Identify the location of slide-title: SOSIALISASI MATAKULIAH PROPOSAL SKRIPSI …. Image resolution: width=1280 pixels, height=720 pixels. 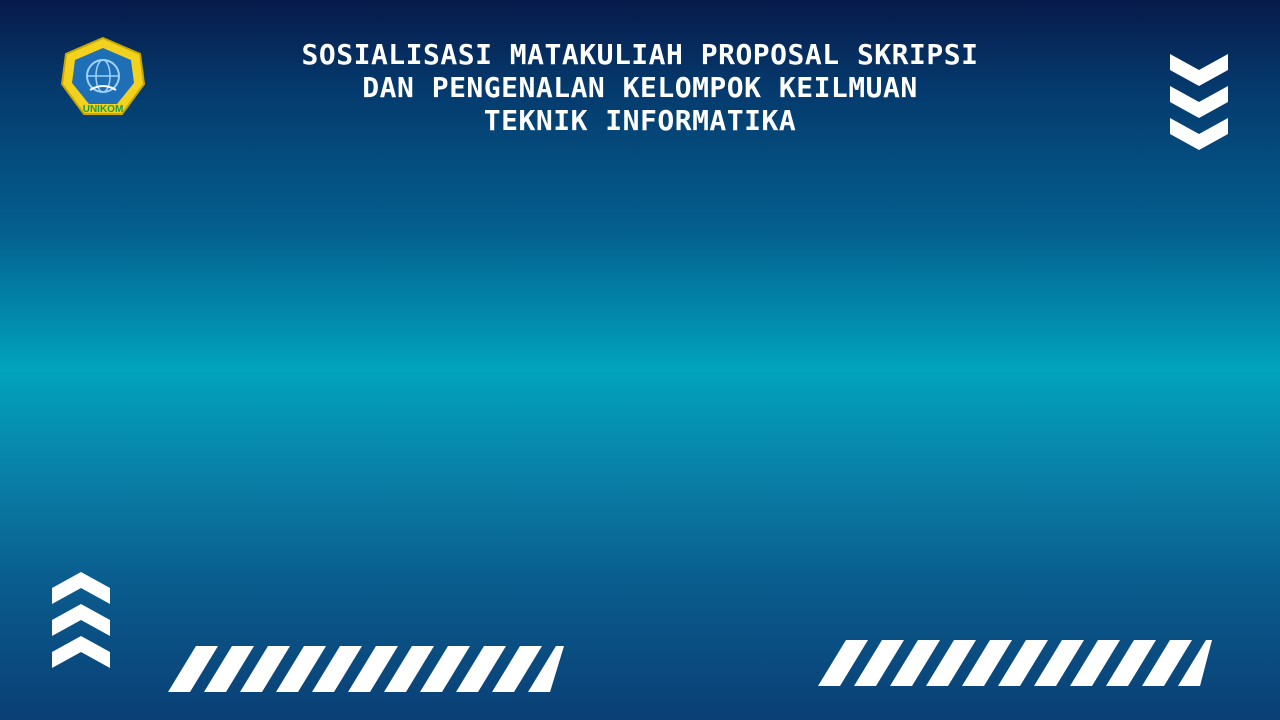
(640, 87).